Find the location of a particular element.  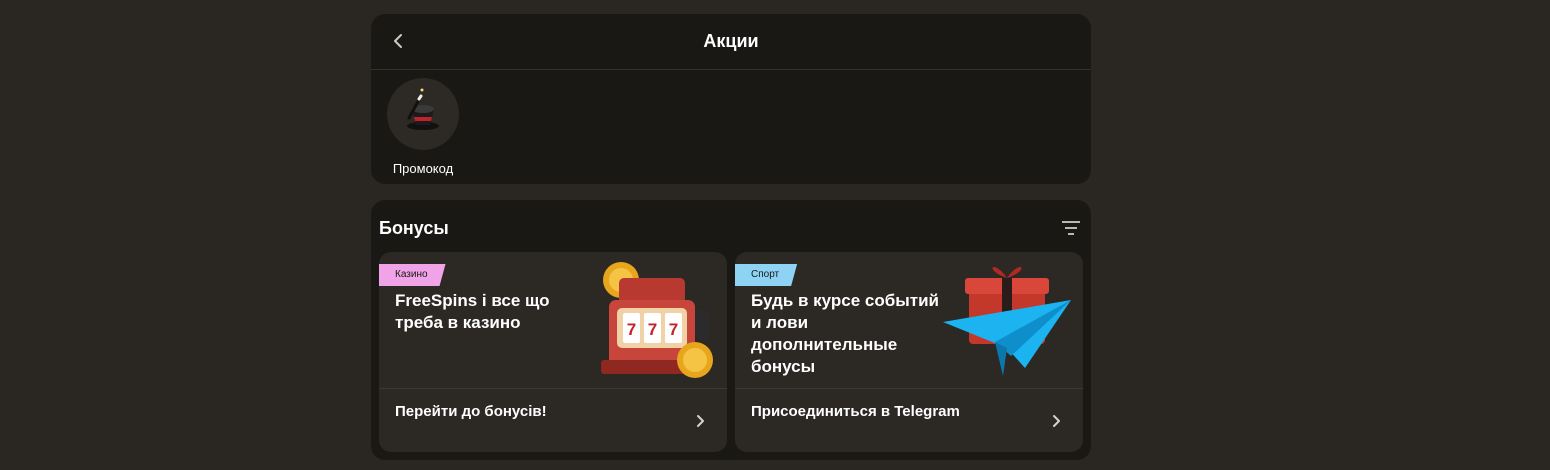

section-title: Бонусы is located at coordinates (414, 228).